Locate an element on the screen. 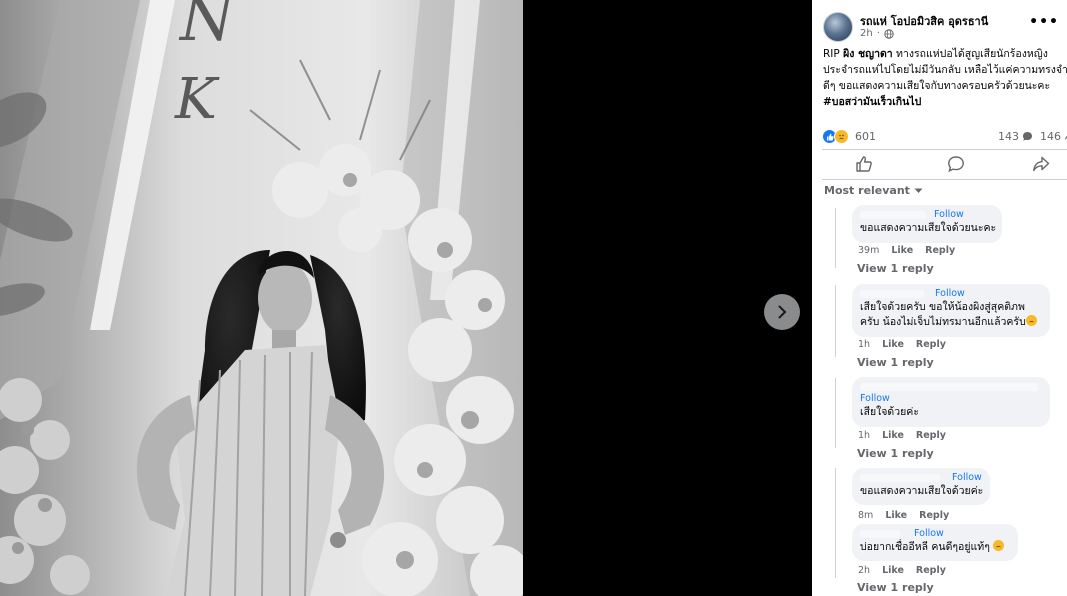 The width and height of the screenshot is (1067, 596). comment-meta: 2h Like Reply is located at coordinates (902, 570).